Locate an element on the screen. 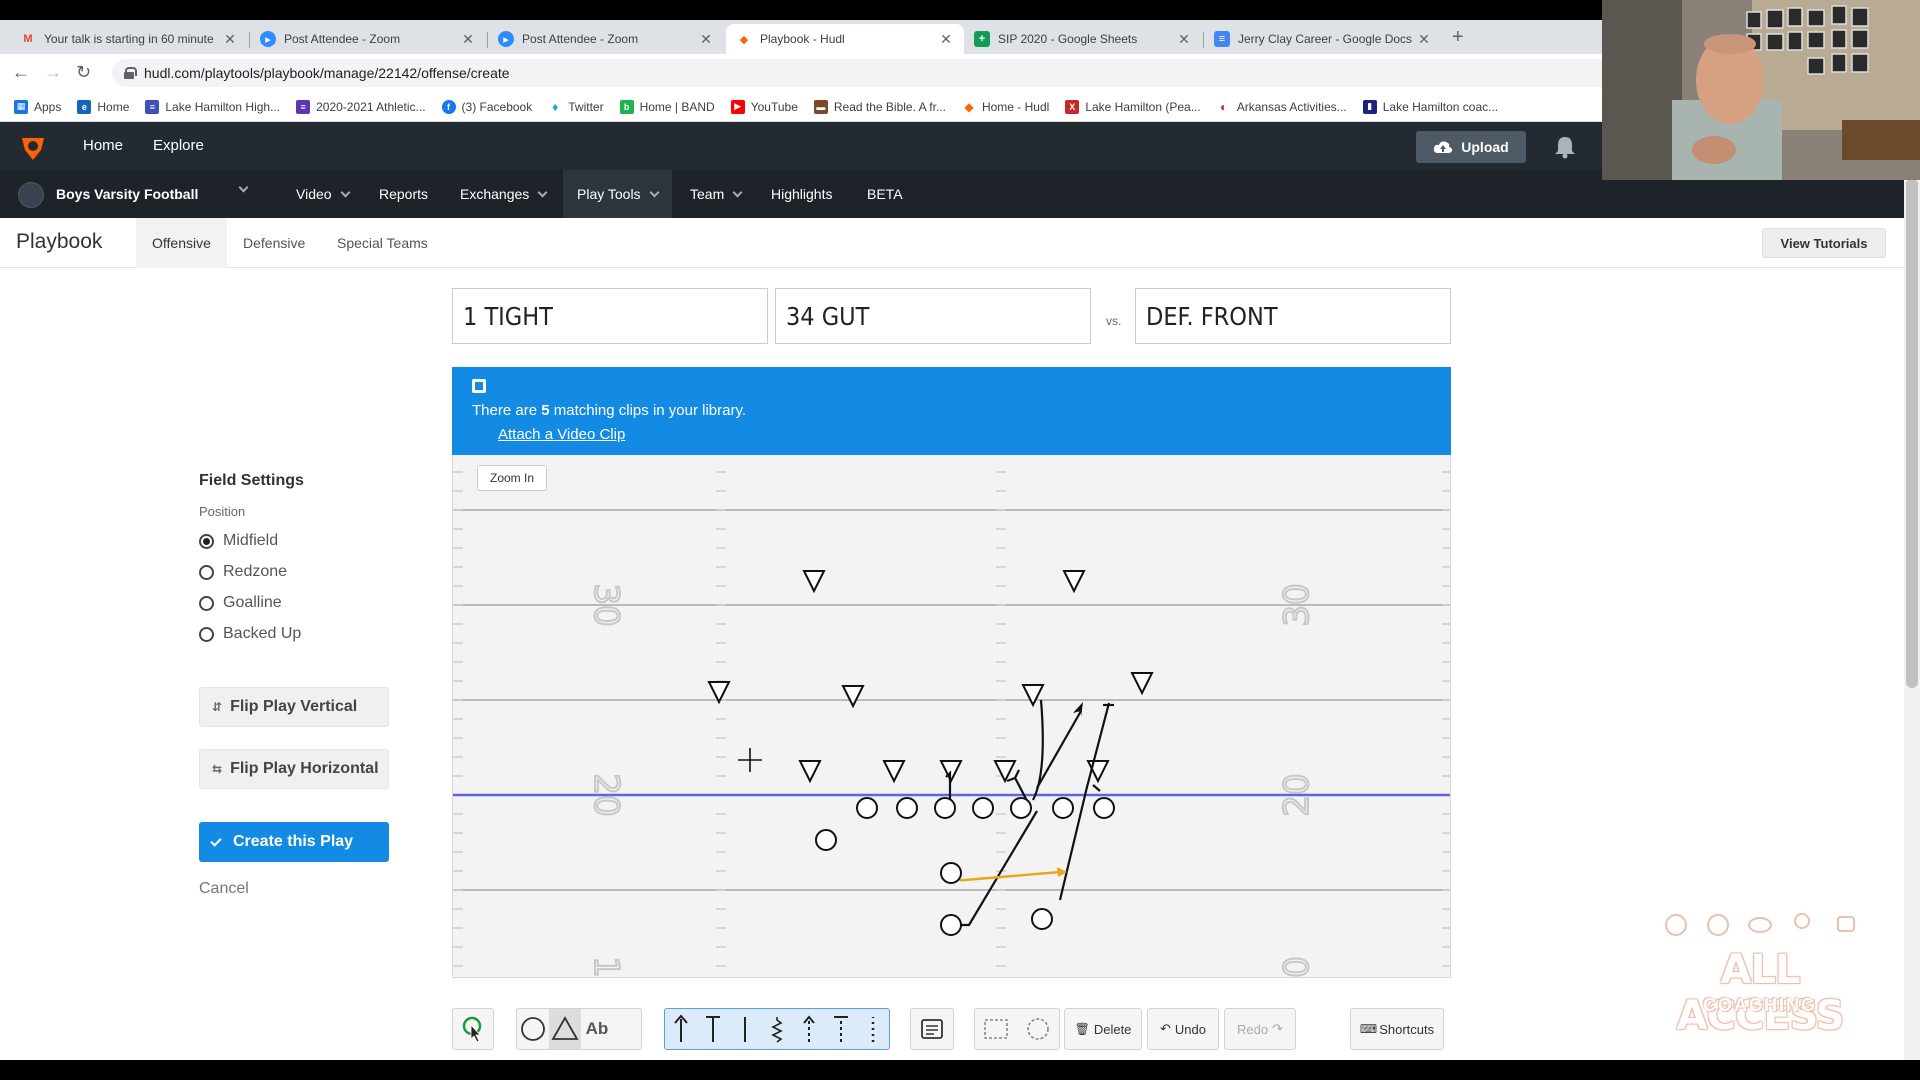 Image resolution: width=1920 pixels, height=1080 pixels. cloud-upload-icon is located at coordinates (1443, 147).